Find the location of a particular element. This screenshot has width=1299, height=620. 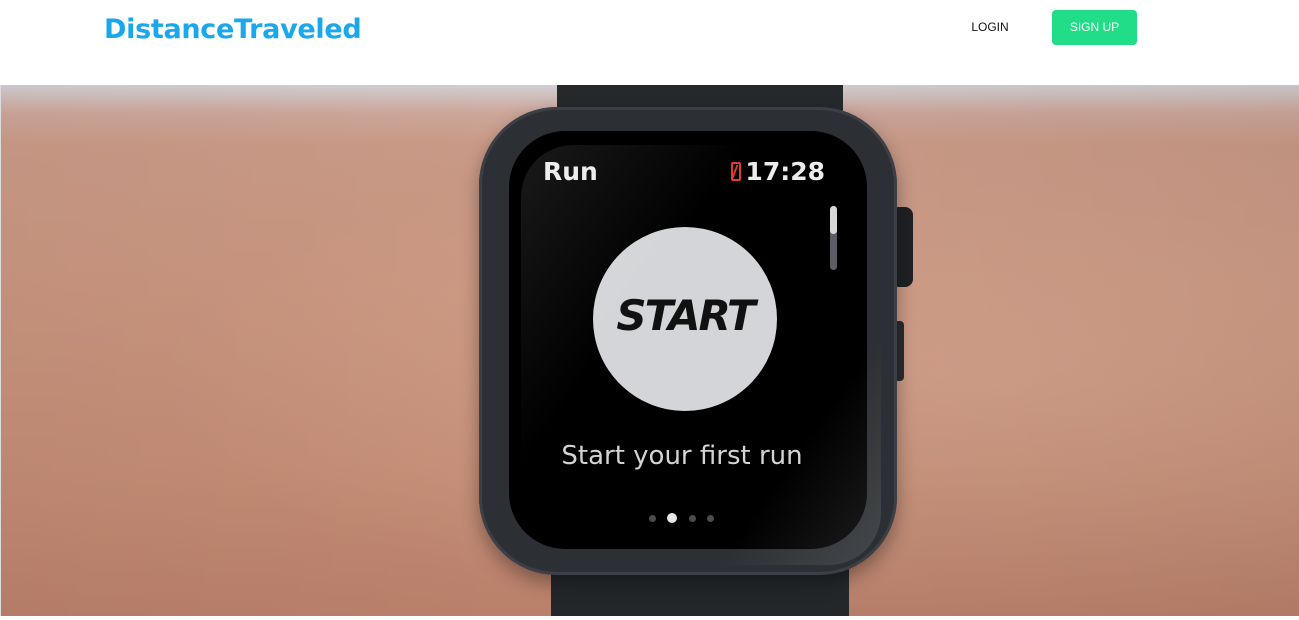

watch-clock: 17:28 is located at coordinates (785, 171).